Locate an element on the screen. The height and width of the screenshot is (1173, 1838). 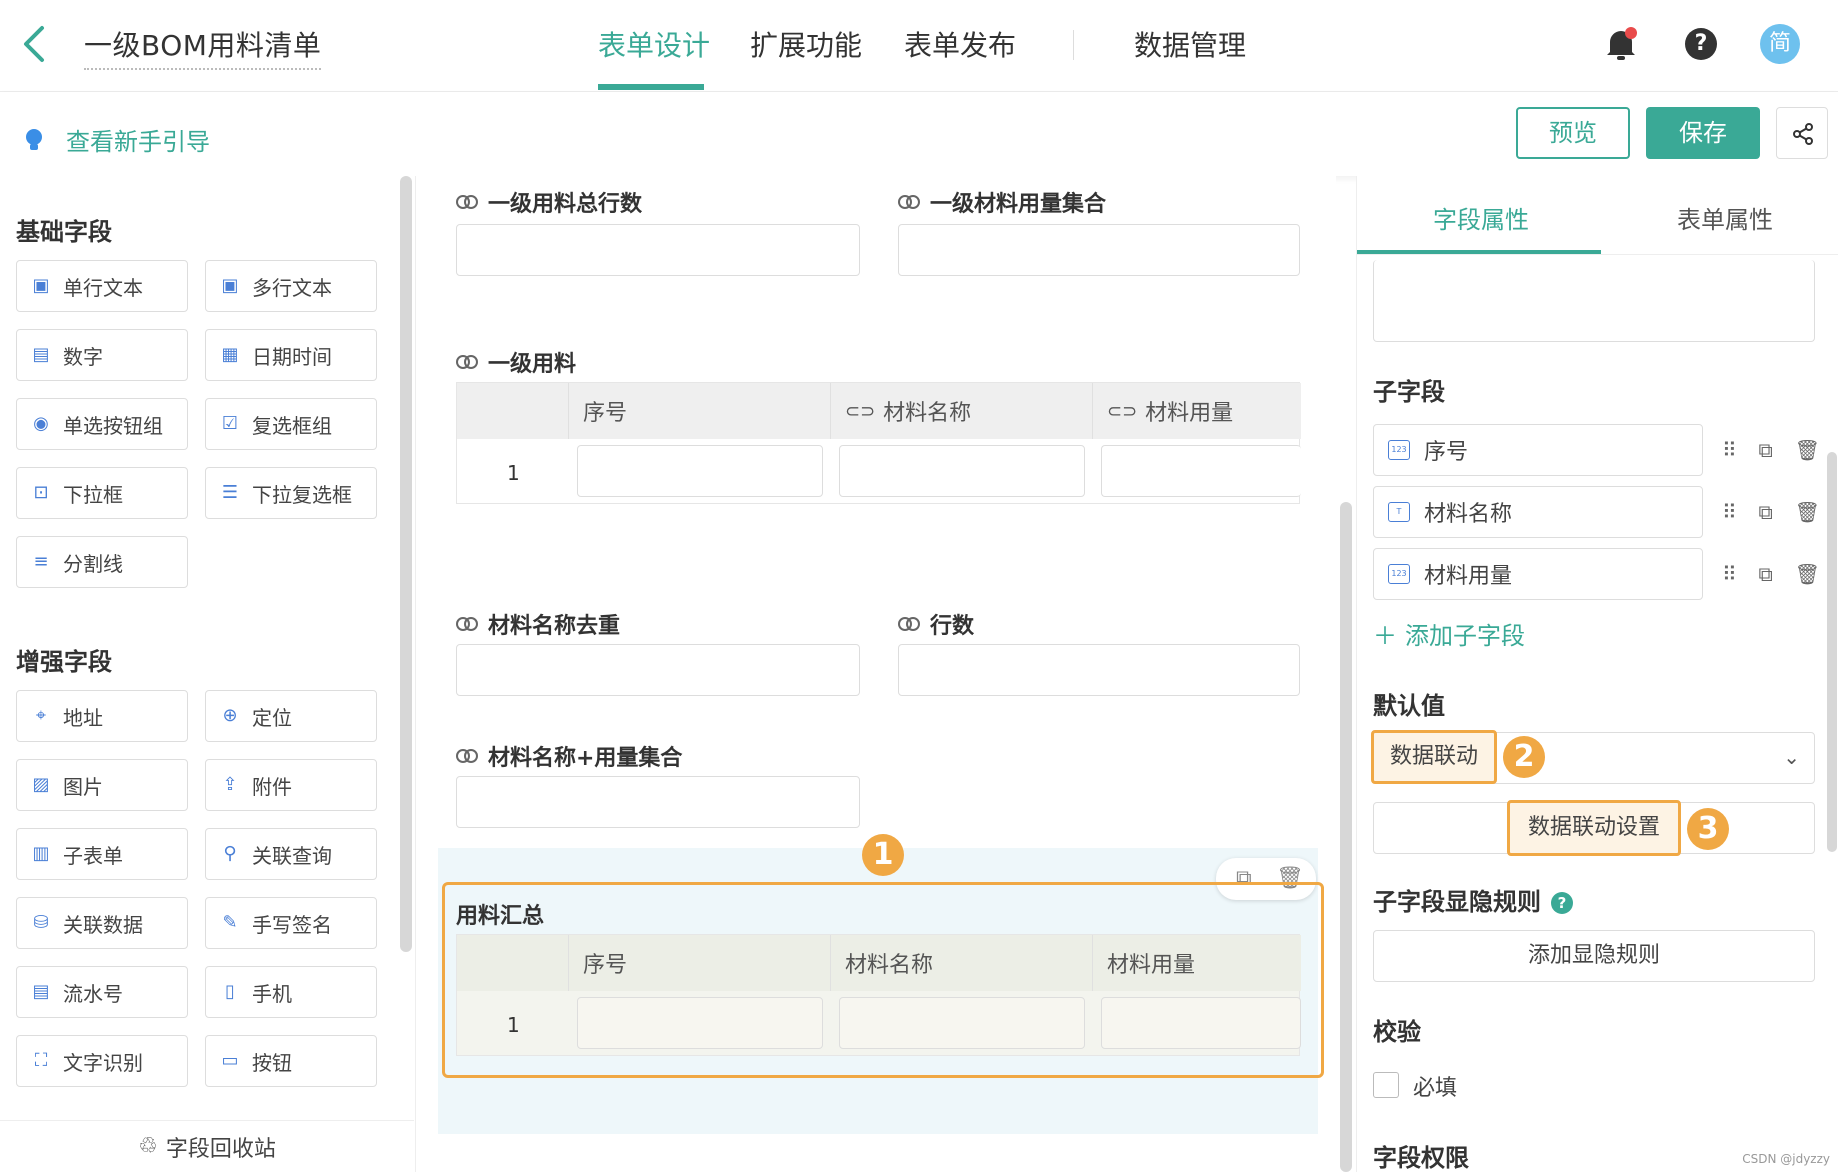
notification-bell-icon is located at coordinates (1621, 44).